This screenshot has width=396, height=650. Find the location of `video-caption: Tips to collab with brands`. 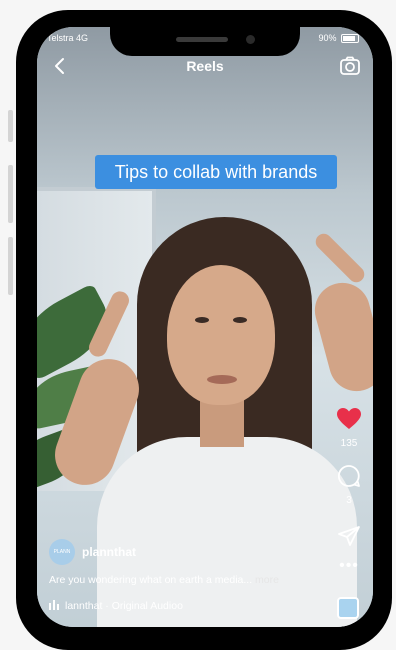

video-caption: Tips to collab with brands is located at coordinates (216, 172).